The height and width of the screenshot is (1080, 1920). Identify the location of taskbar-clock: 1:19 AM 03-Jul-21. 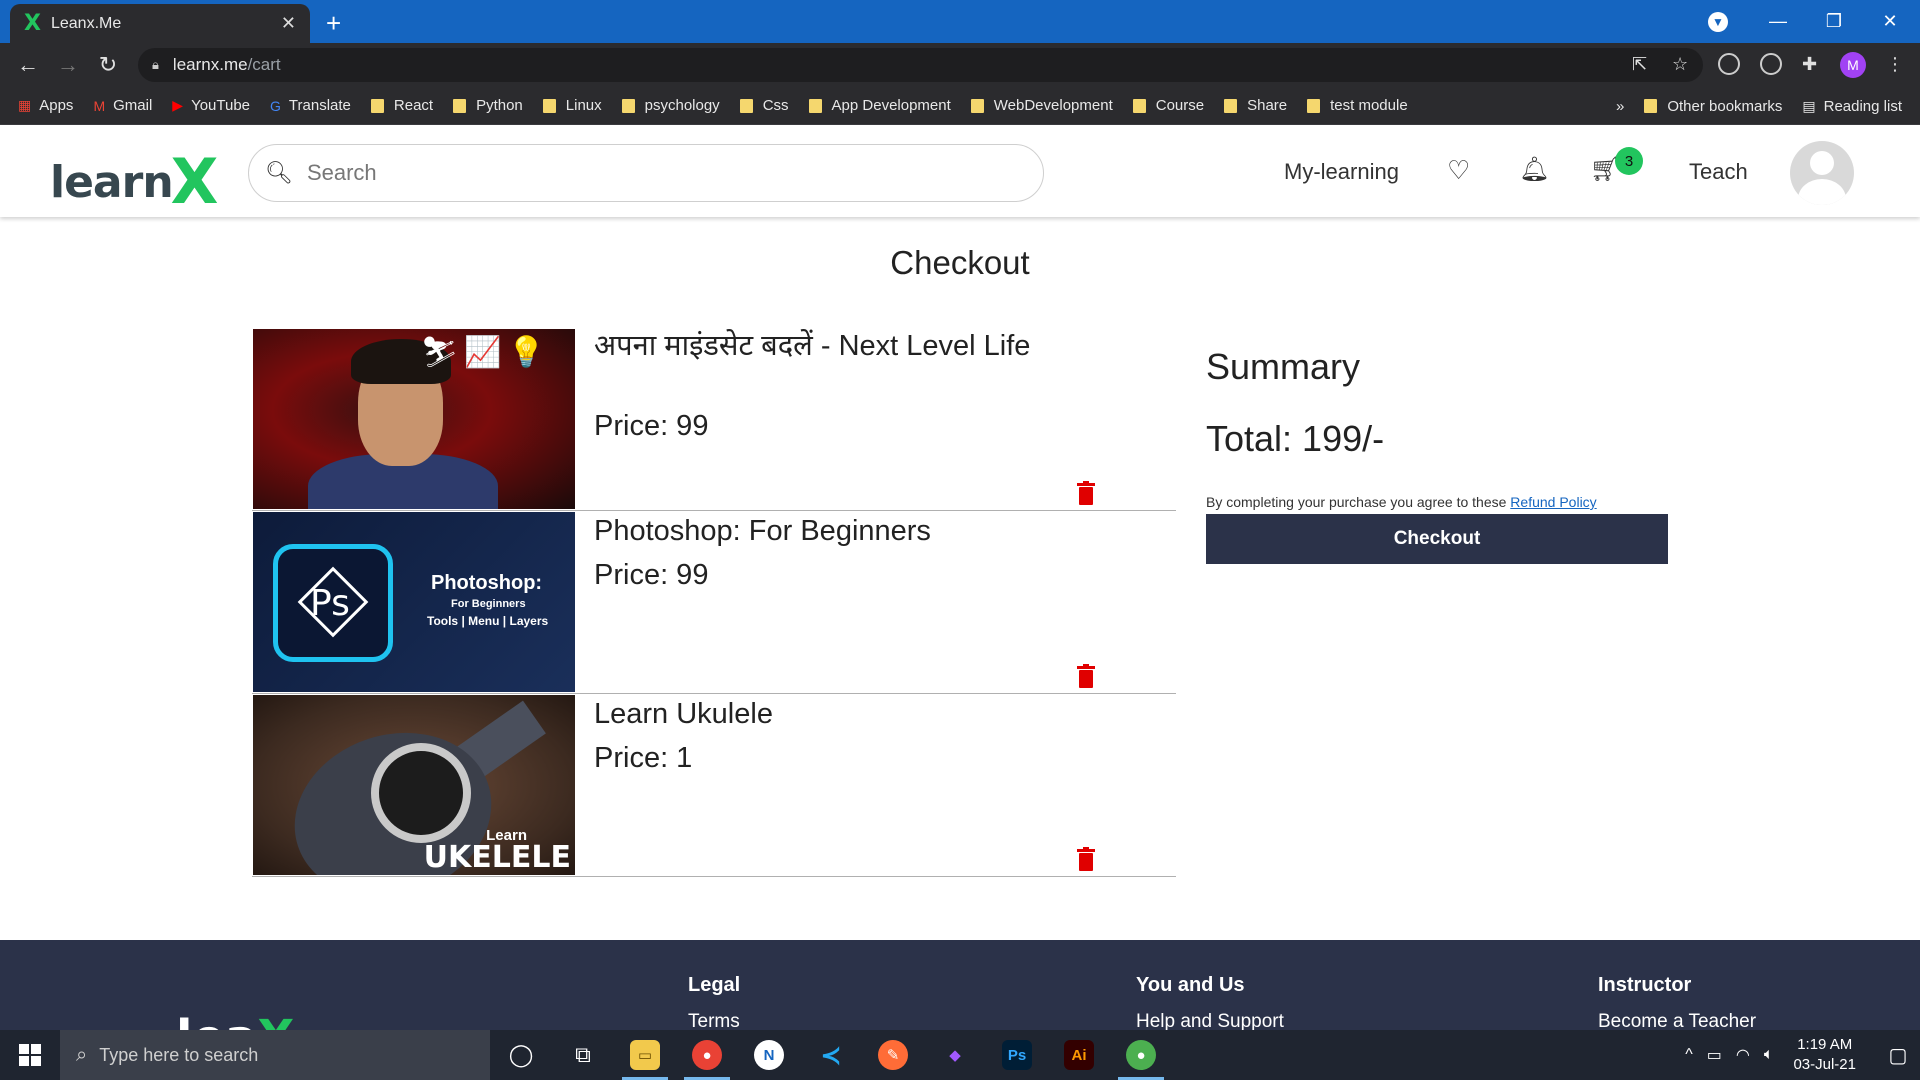
(1824, 1055).